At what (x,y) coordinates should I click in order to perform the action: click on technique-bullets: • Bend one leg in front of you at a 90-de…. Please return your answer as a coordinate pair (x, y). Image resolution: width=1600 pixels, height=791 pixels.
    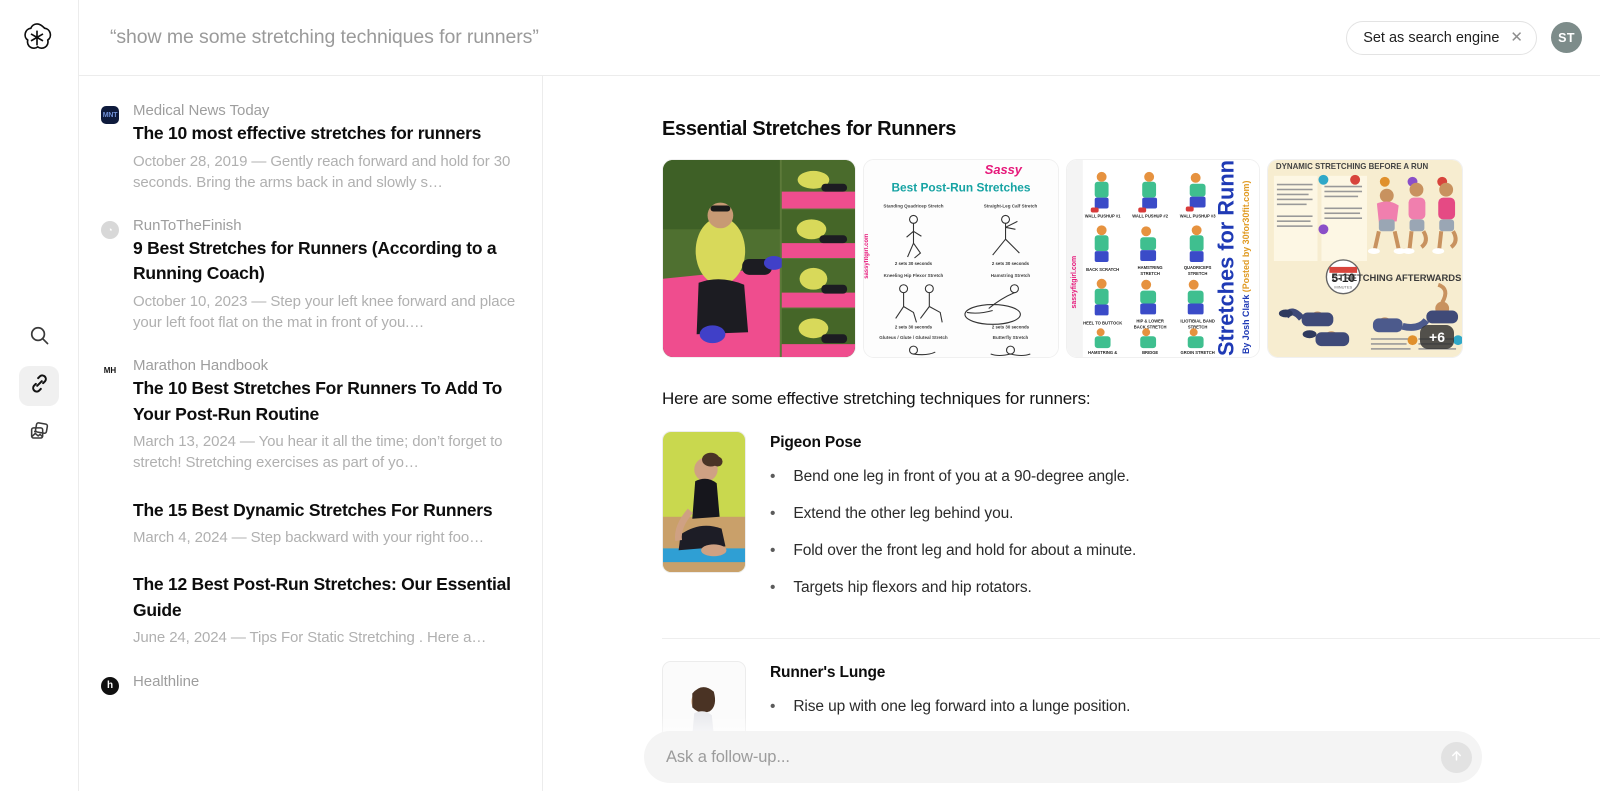
    Looking at the image, I should click on (1185, 532).